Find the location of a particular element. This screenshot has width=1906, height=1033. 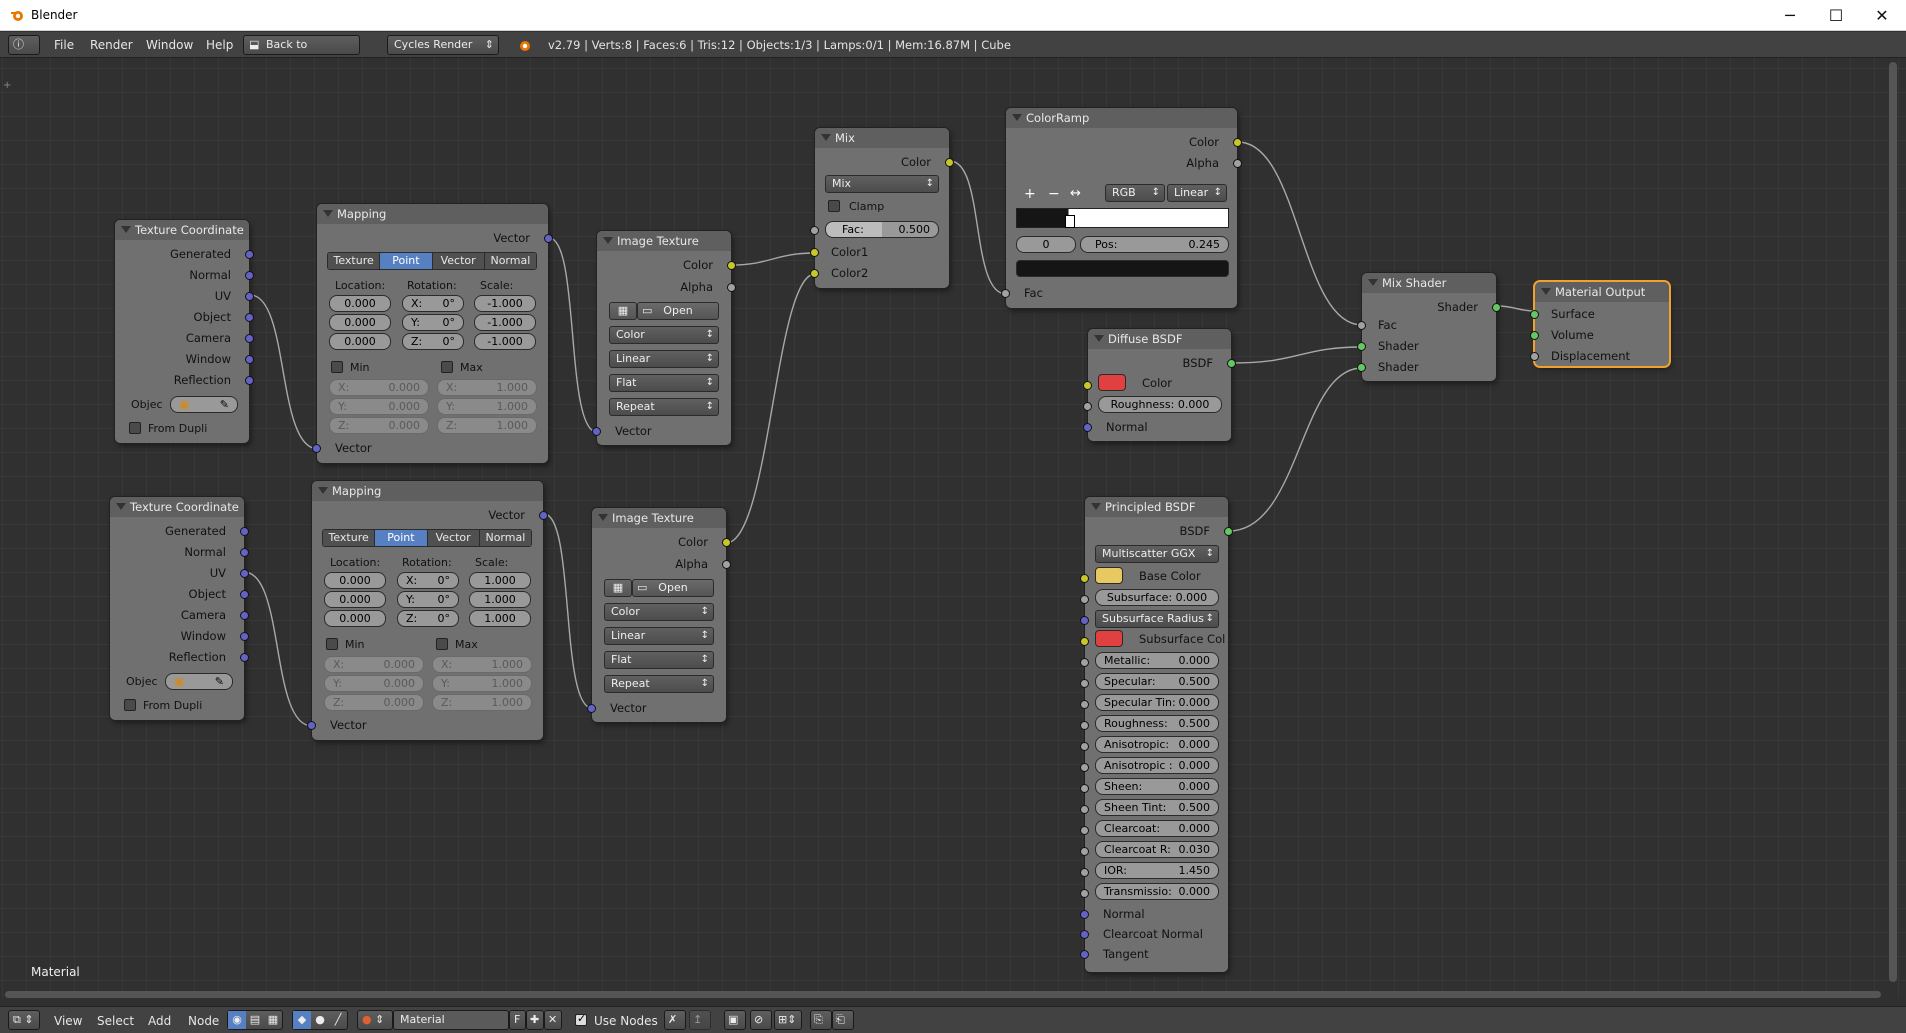

location-z-field: 0.000 is located at coordinates (355, 618).